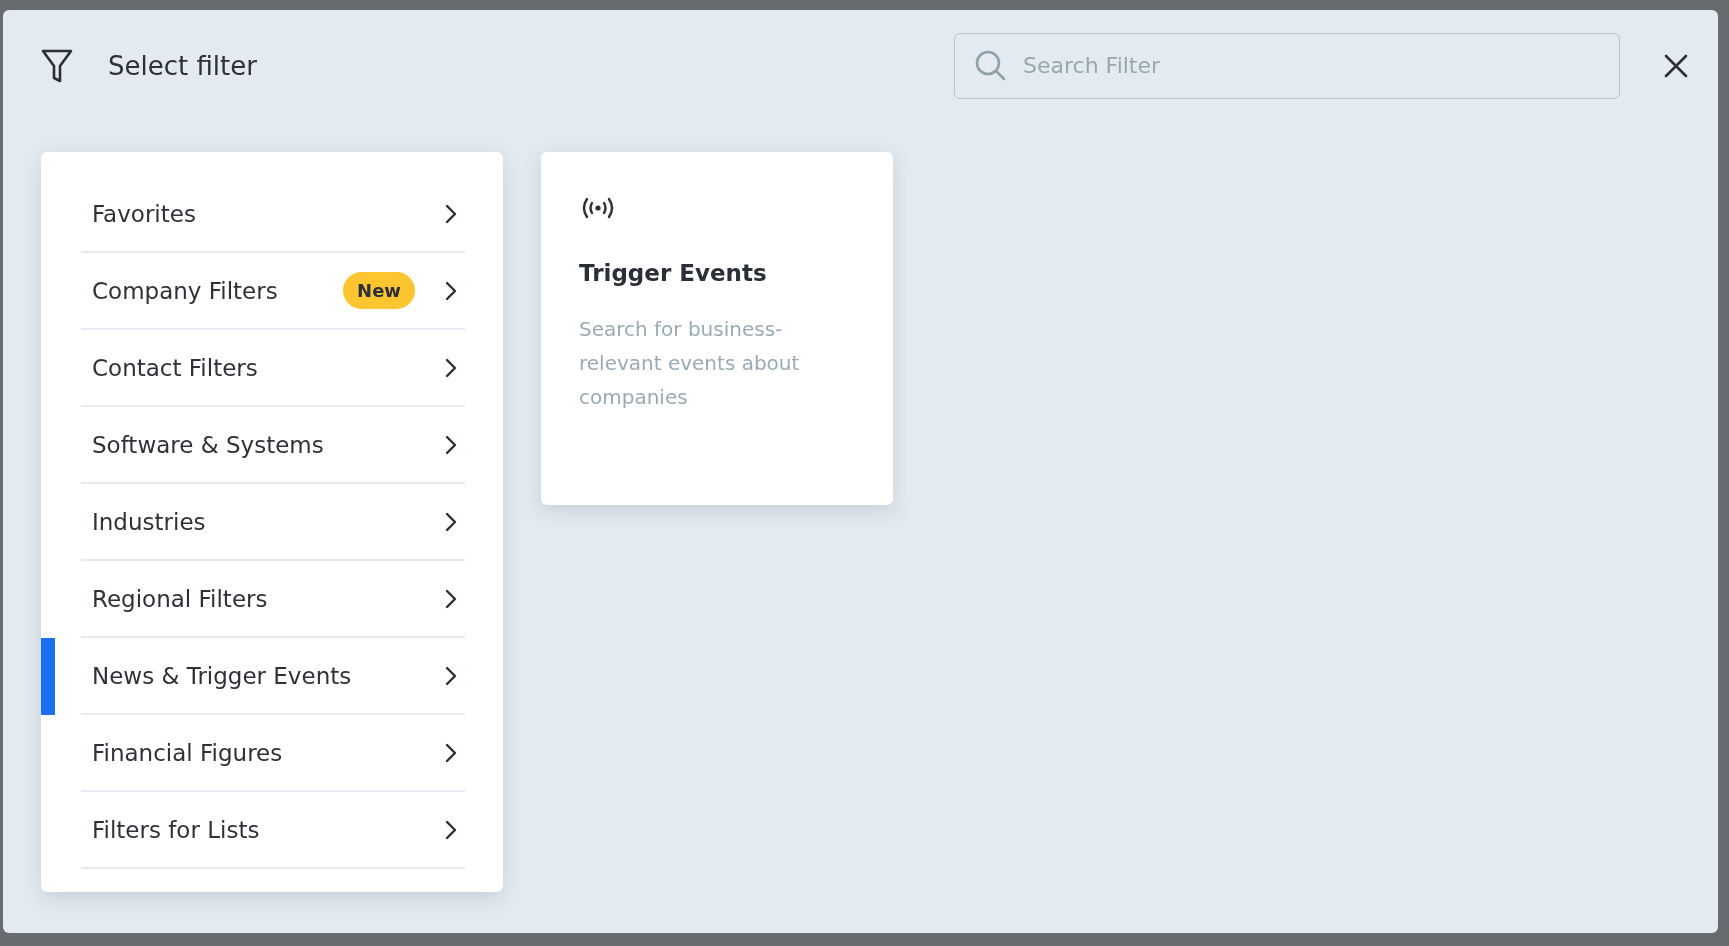  Describe the element at coordinates (273, 830) in the screenshot. I see `category-item: Filters for Lists` at that location.